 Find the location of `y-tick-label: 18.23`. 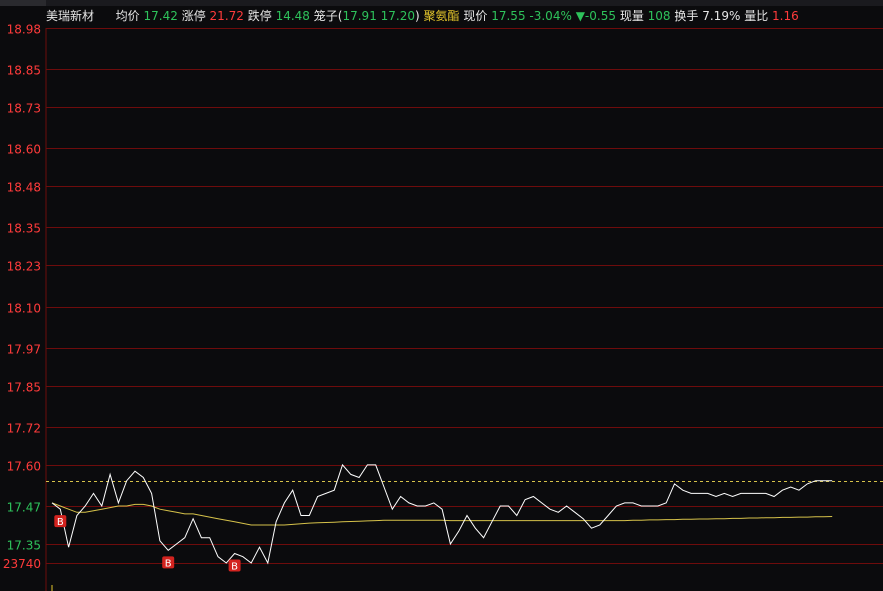

y-tick-label: 18.23 is located at coordinates (24, 267).